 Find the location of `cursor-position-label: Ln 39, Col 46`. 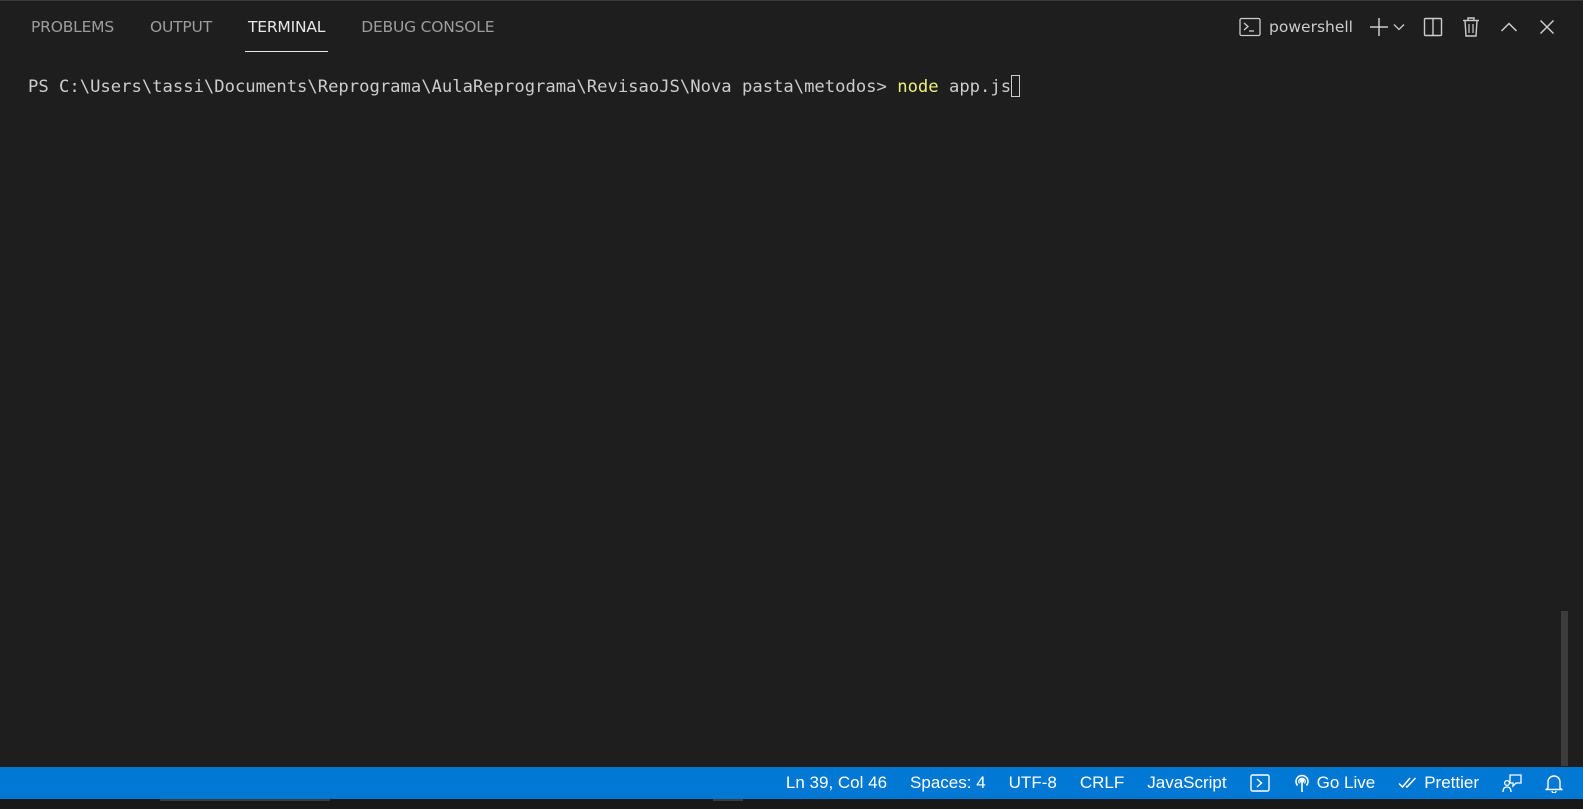

cursor-position-label: Ln 39, Col 46 is located at coordinates (836, 782).